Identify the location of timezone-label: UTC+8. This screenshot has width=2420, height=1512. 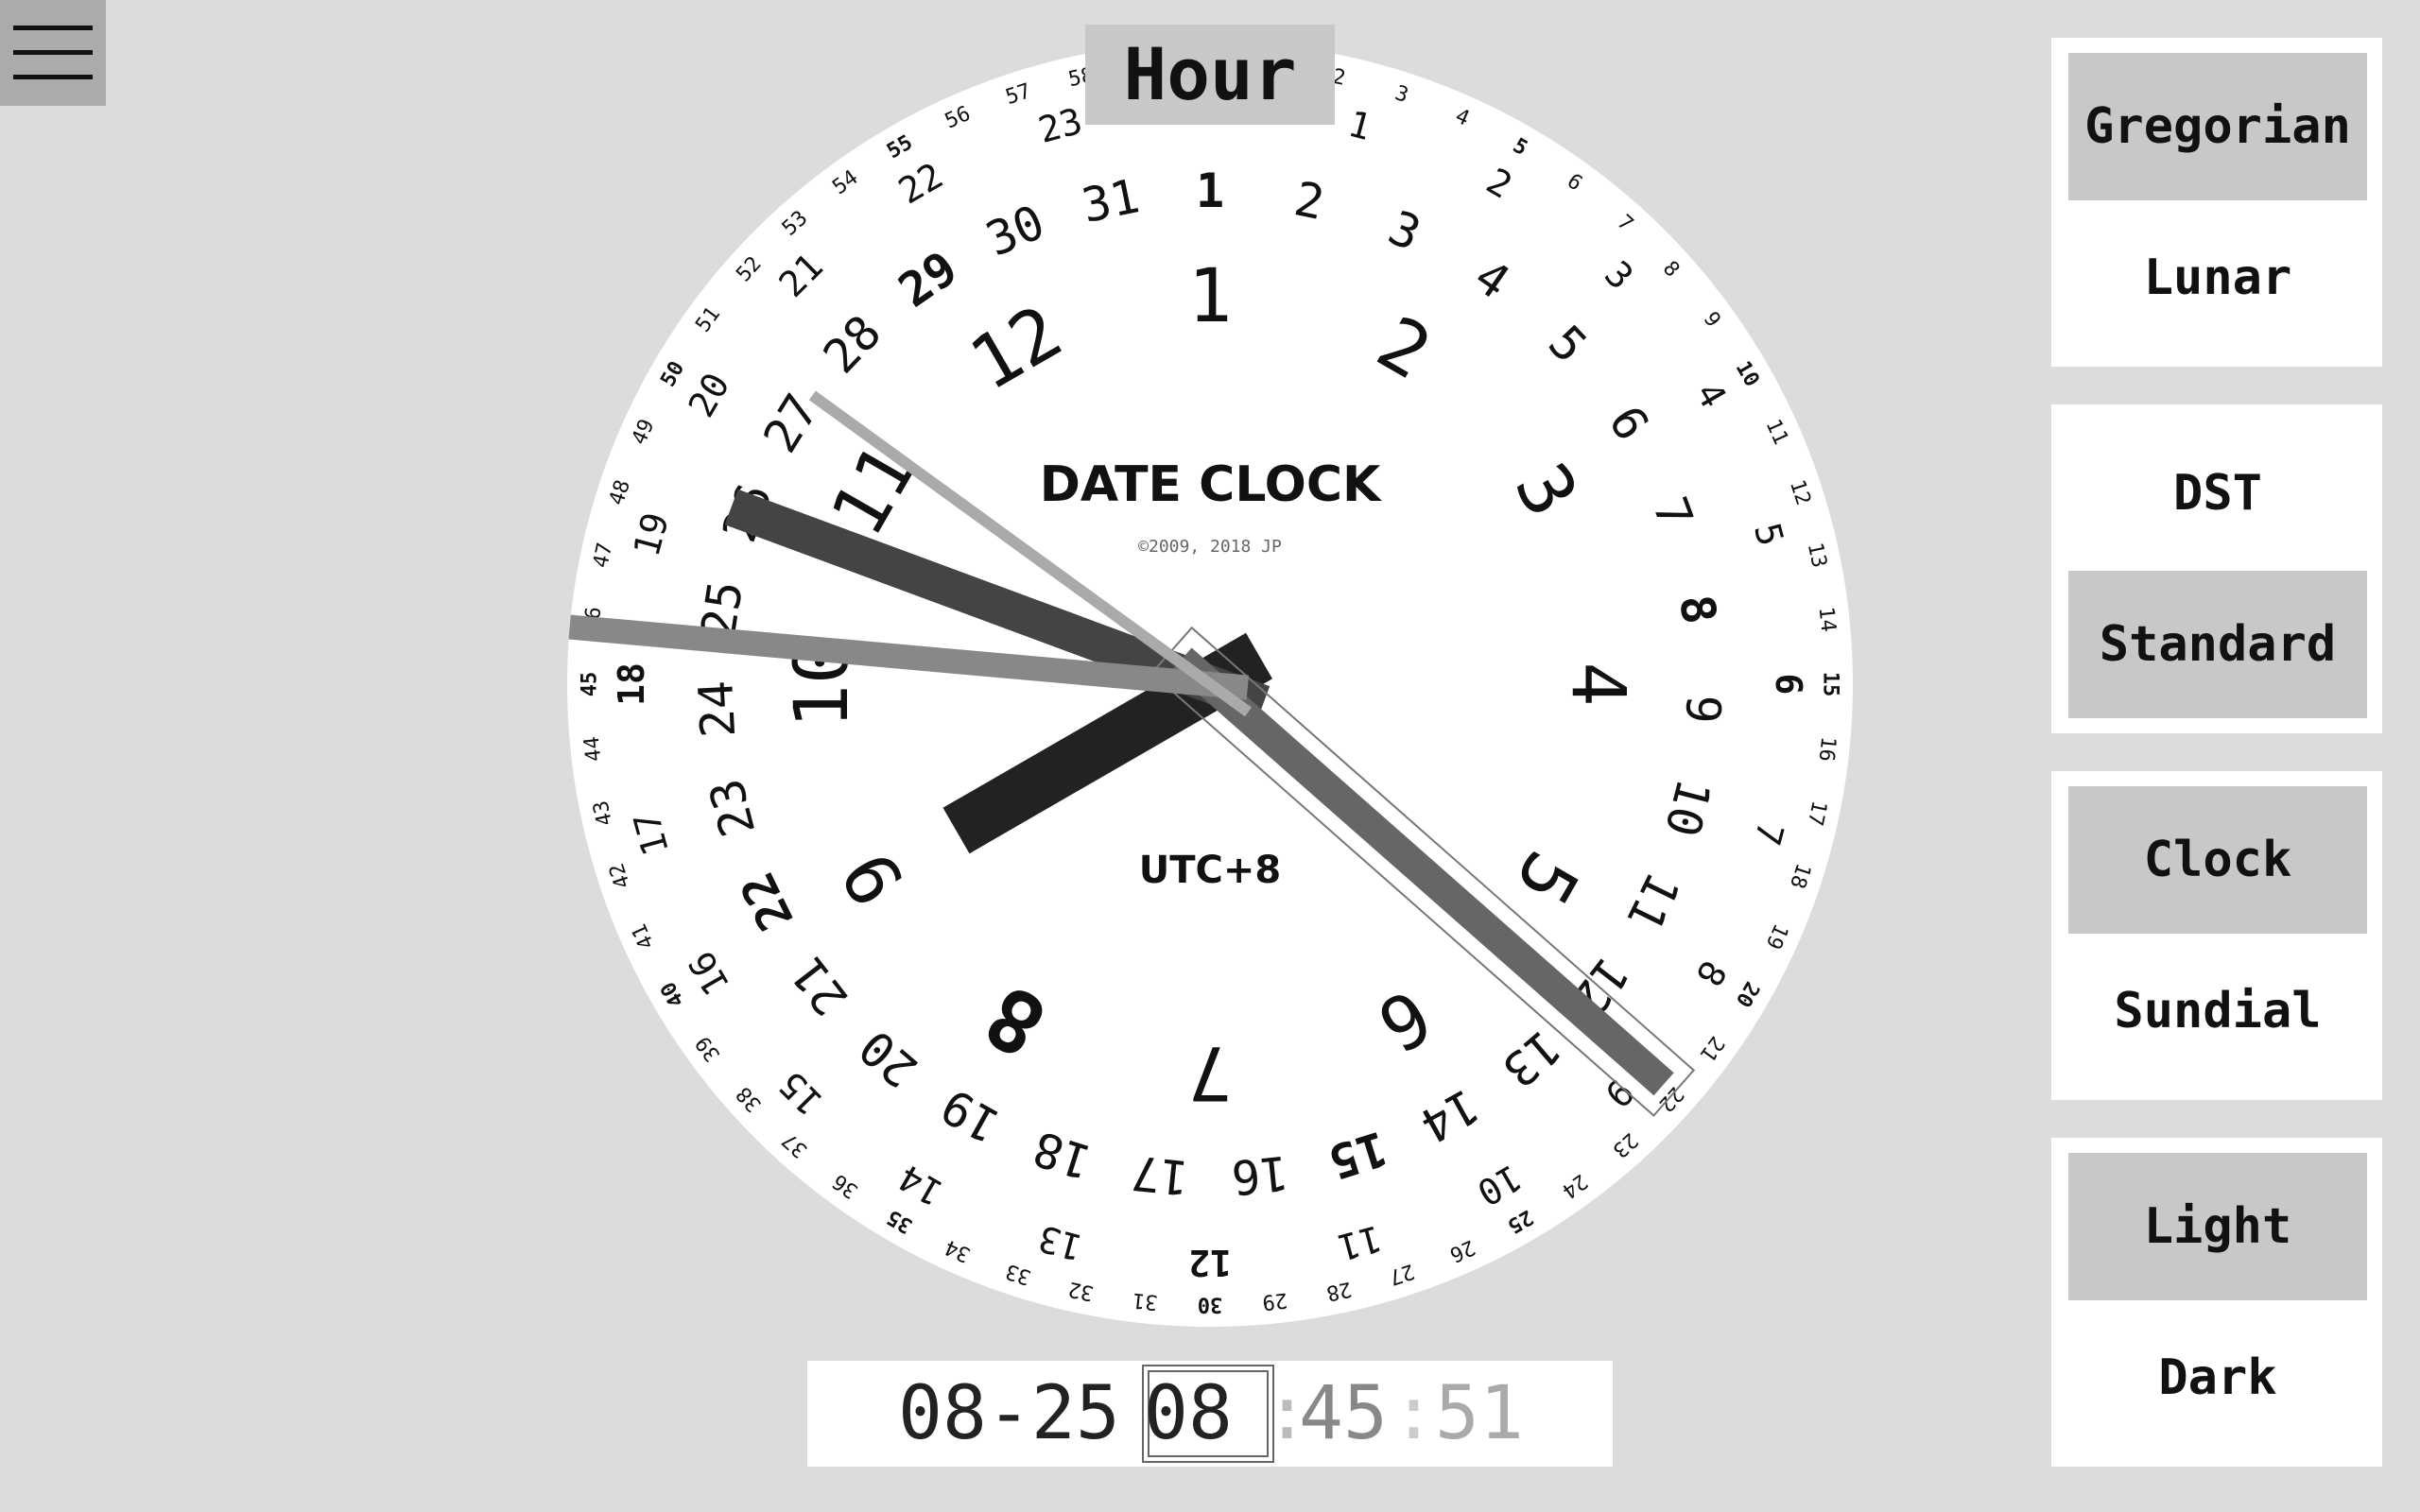
(1210, 870).